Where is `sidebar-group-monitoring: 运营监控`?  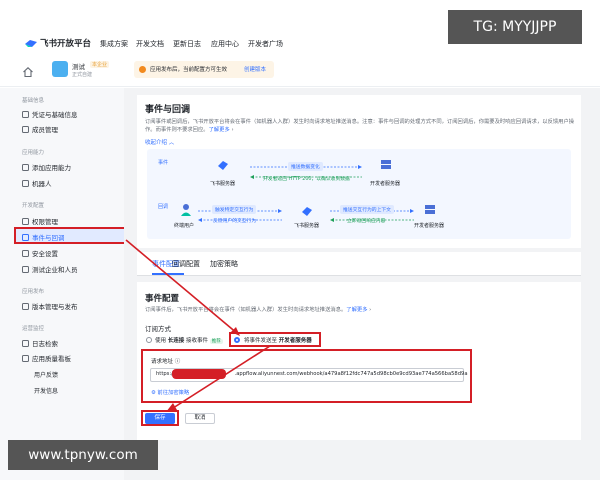 sidebar-group-monitoring: 运营监控 is located at coordinates (33, 329).